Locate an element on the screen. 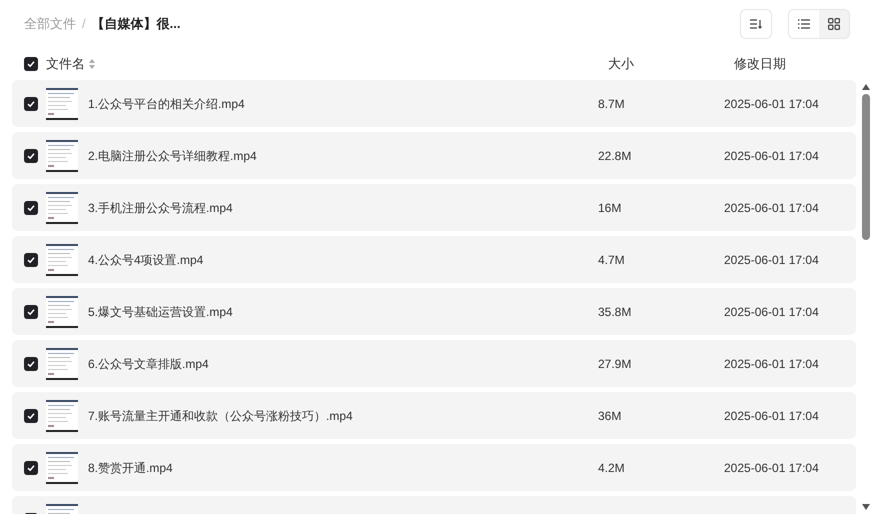 The image size is (874, 514). file-name: 1.公众号平台的相关介绍.mp4 is located at coordinates (343, 103).